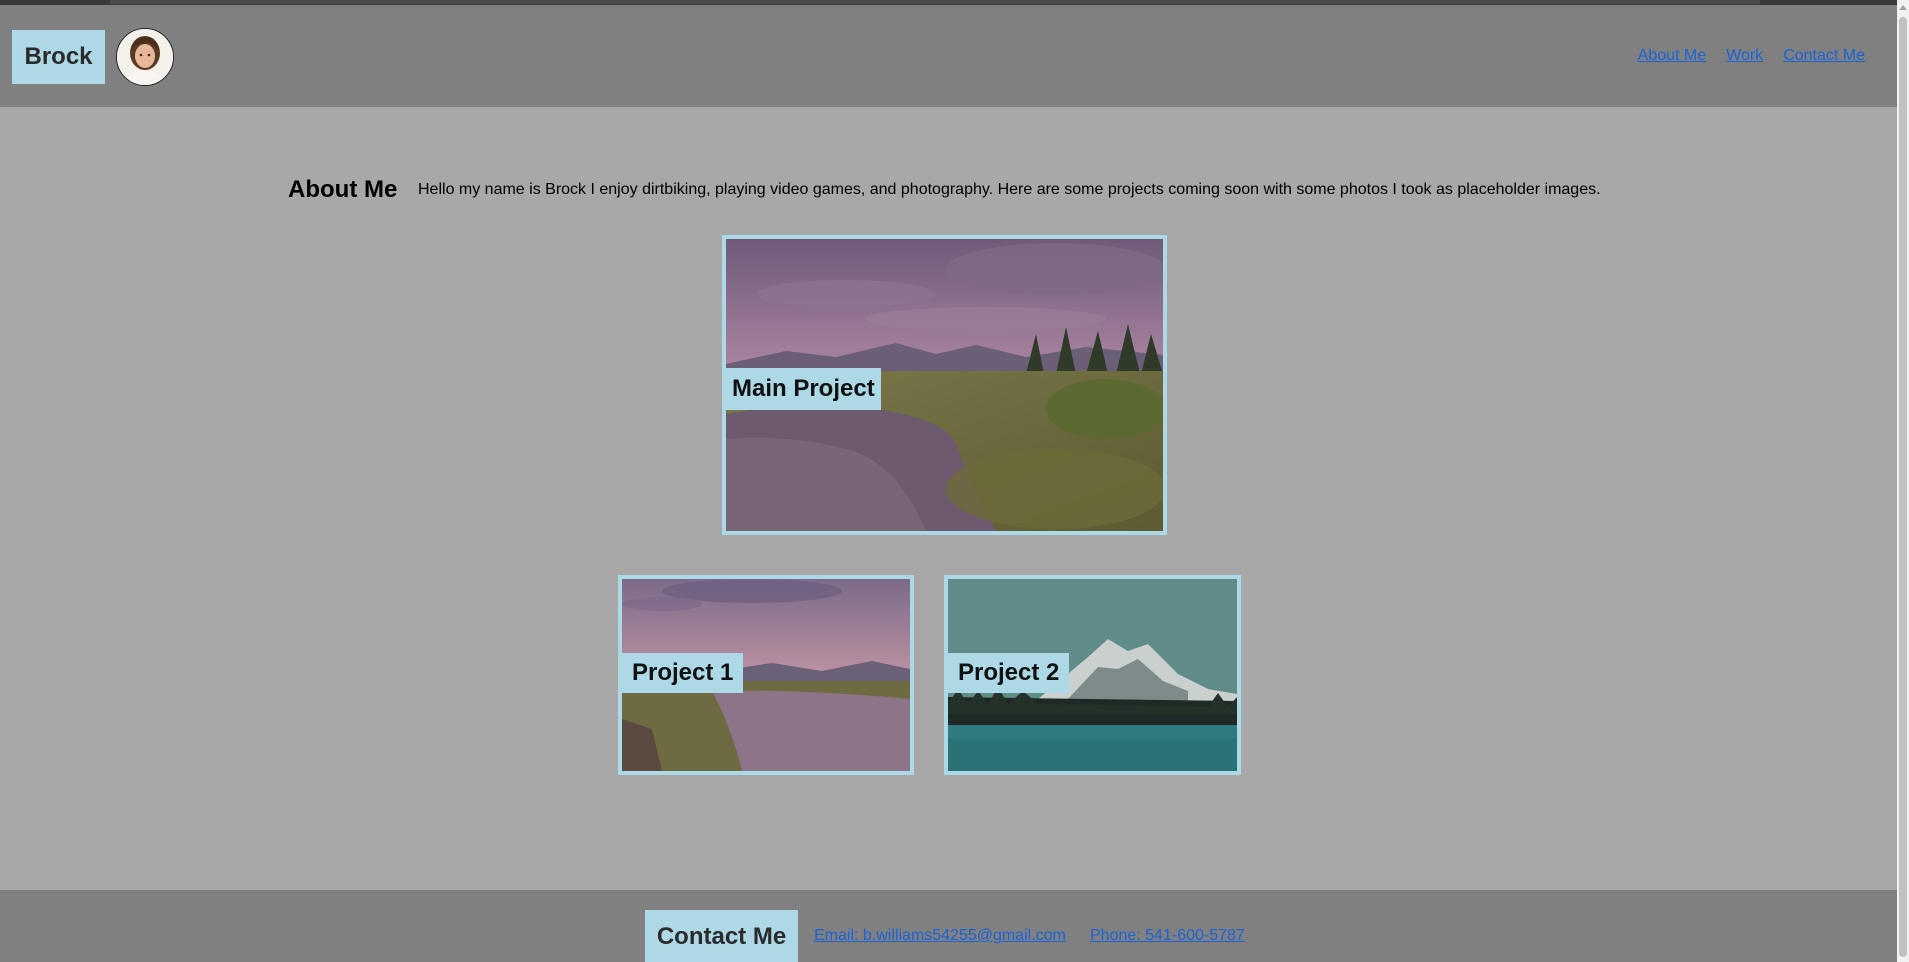  I want to click on project-2-card: Project 2, so click(1092, 675).